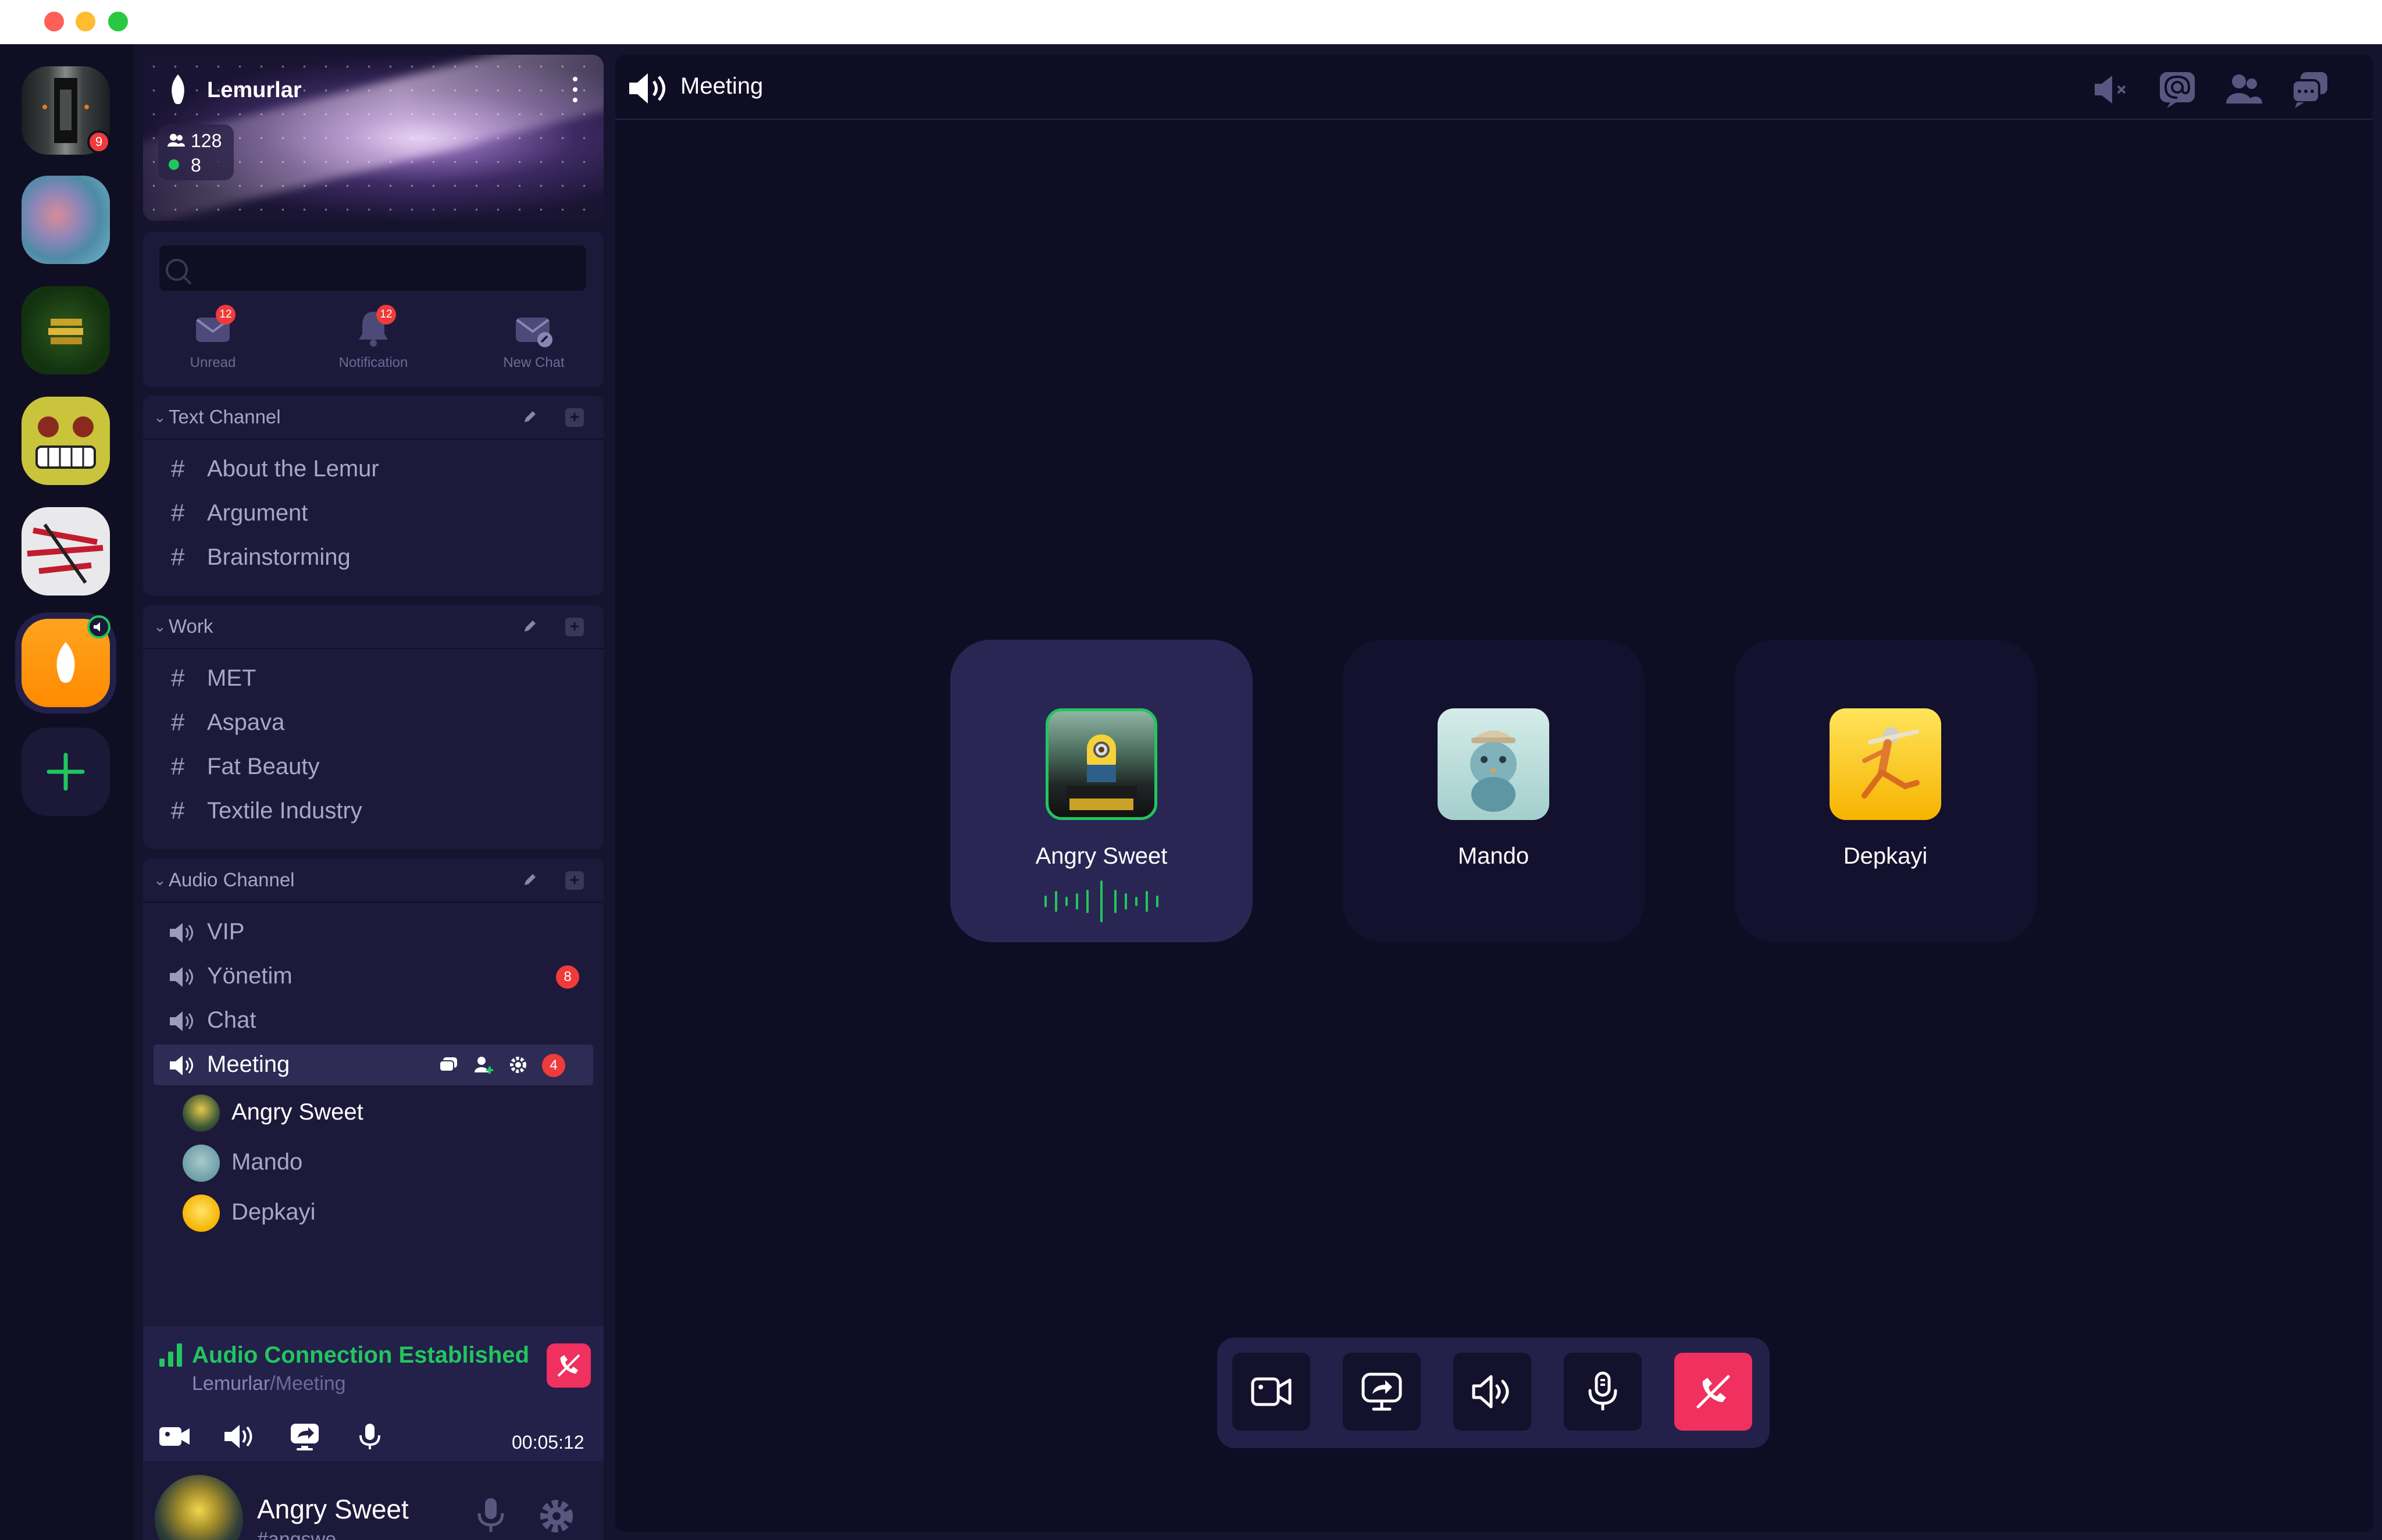 The width and height of the screenshot is (2382, 1540). I want to click on channel-item: # Fat Beauty, so click(373, 767).